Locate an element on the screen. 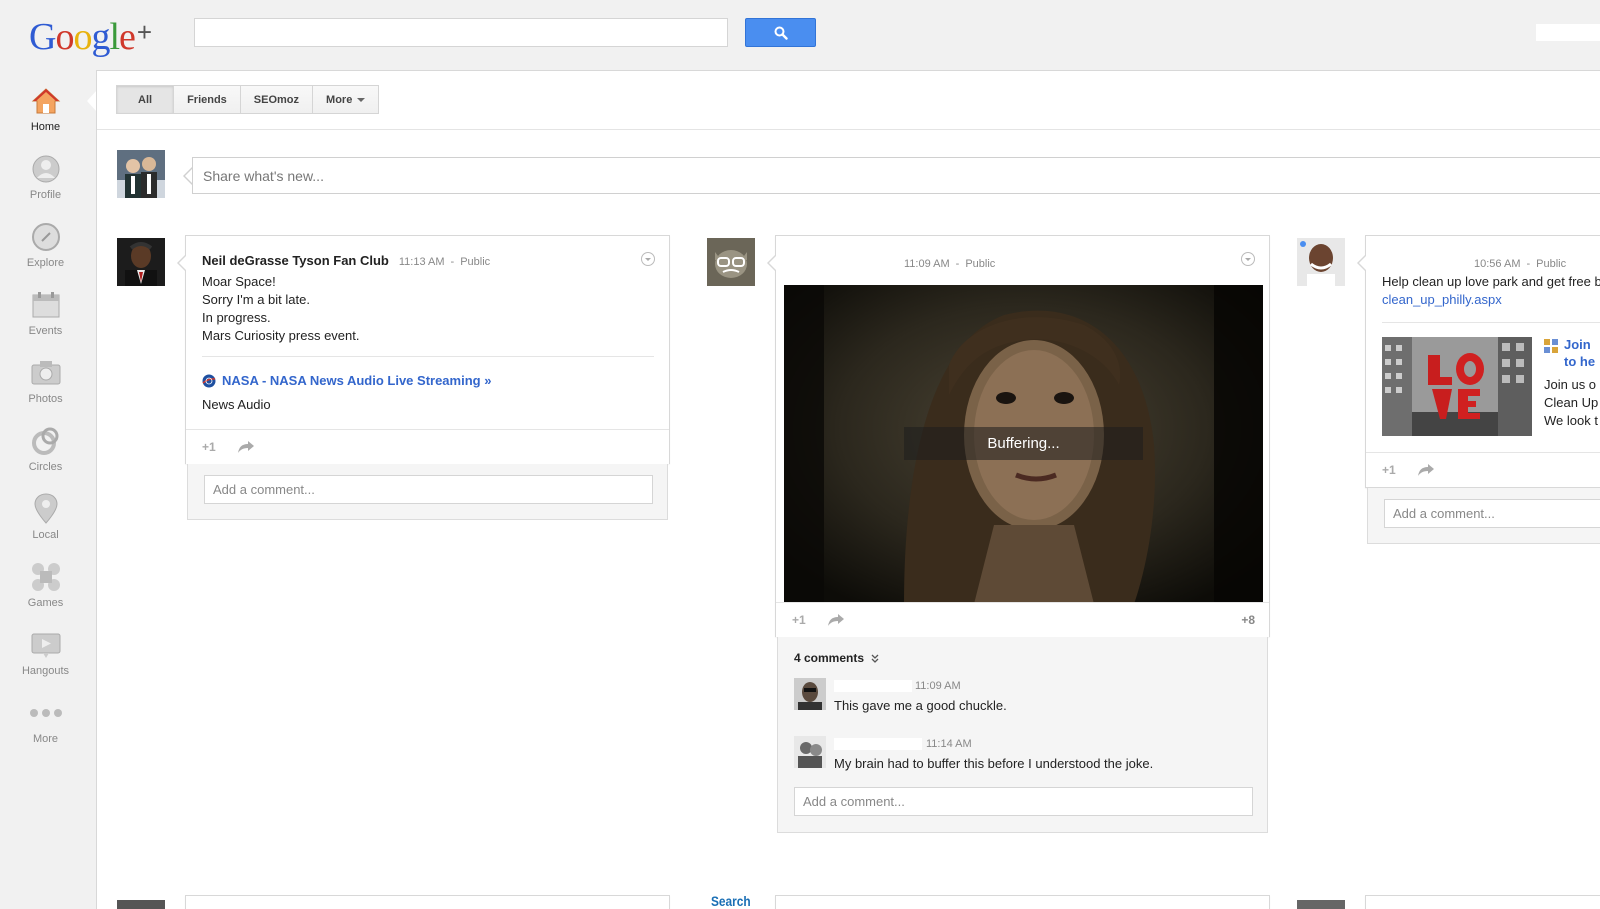  sidebar-item-games: Games is located at coordinates (45, 588).